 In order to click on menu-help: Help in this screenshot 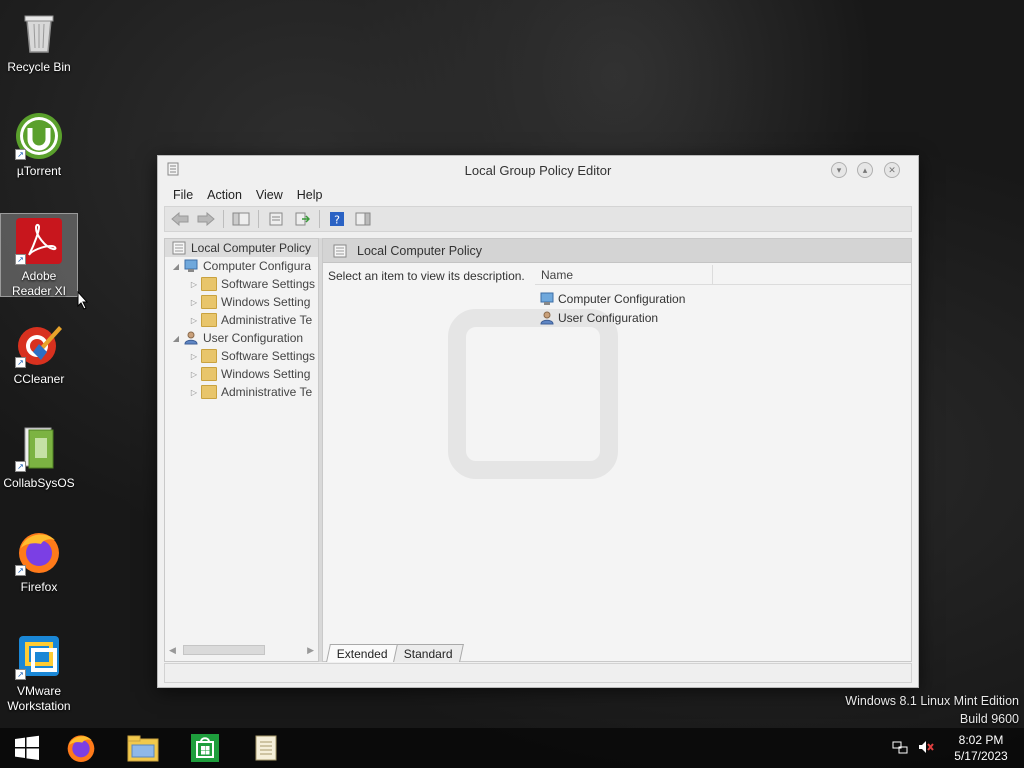, I will do `click(310, 195)`.